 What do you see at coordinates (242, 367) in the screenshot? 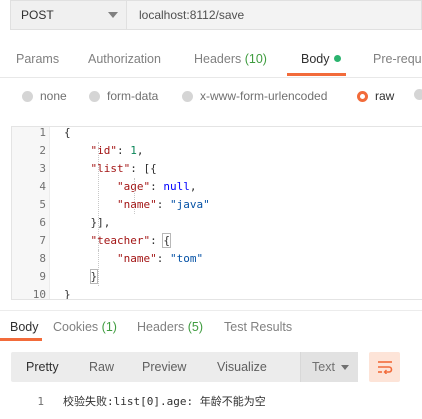
I see `visualize-button: Visualize` at bounding box center [242, 367].